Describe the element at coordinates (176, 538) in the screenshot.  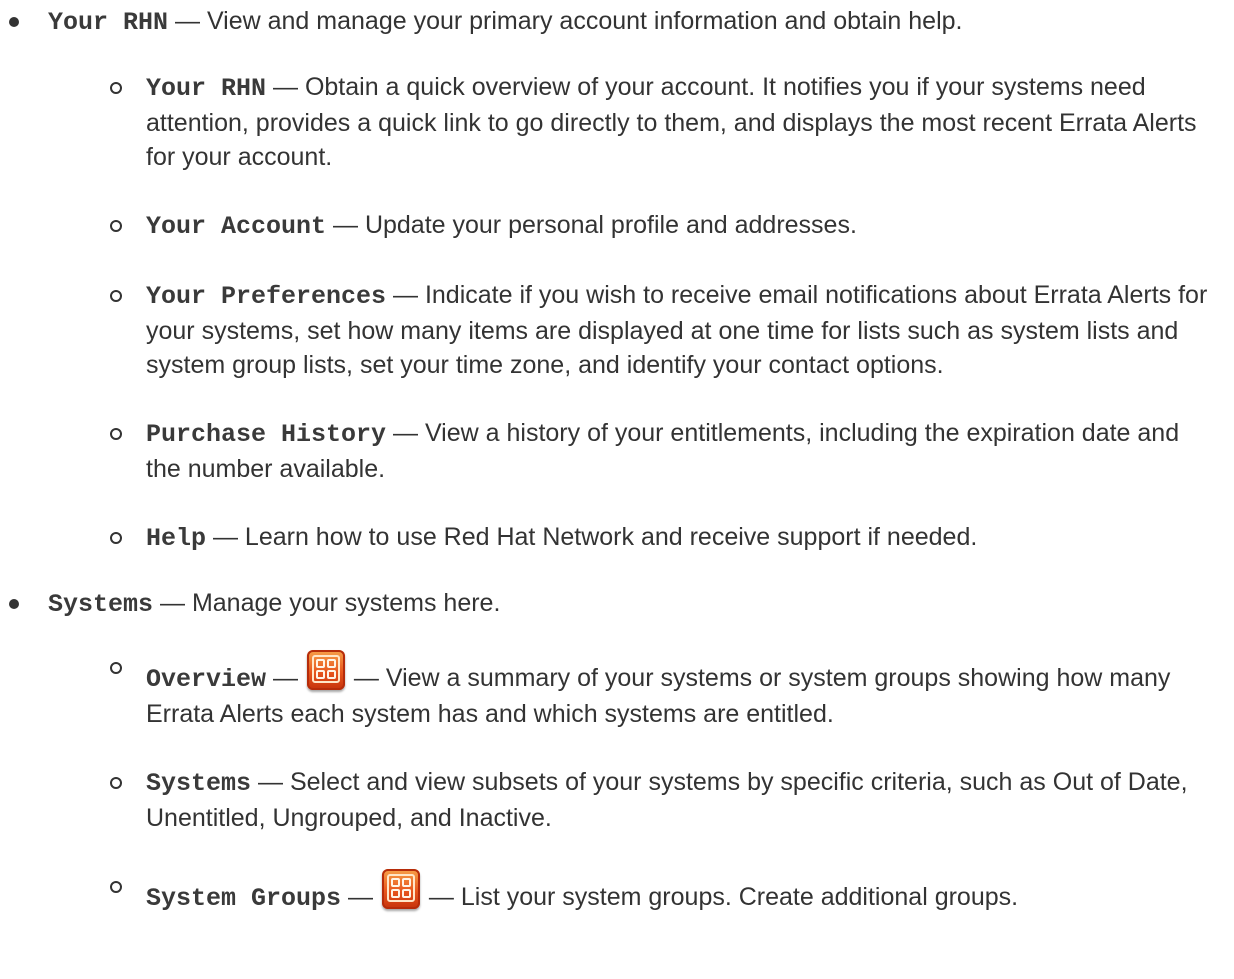
I see `term-help: Help` at that location.